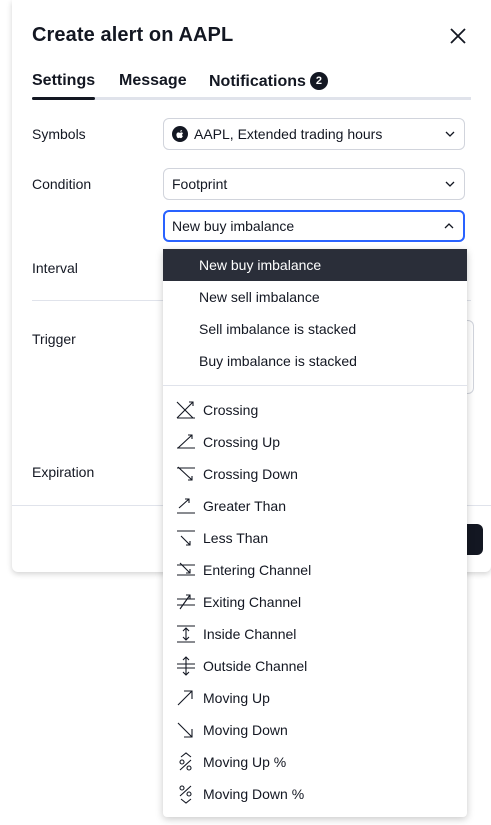 The image size is (491, 825). I want to click on moving-up-percent-icon, so click(185, 761).